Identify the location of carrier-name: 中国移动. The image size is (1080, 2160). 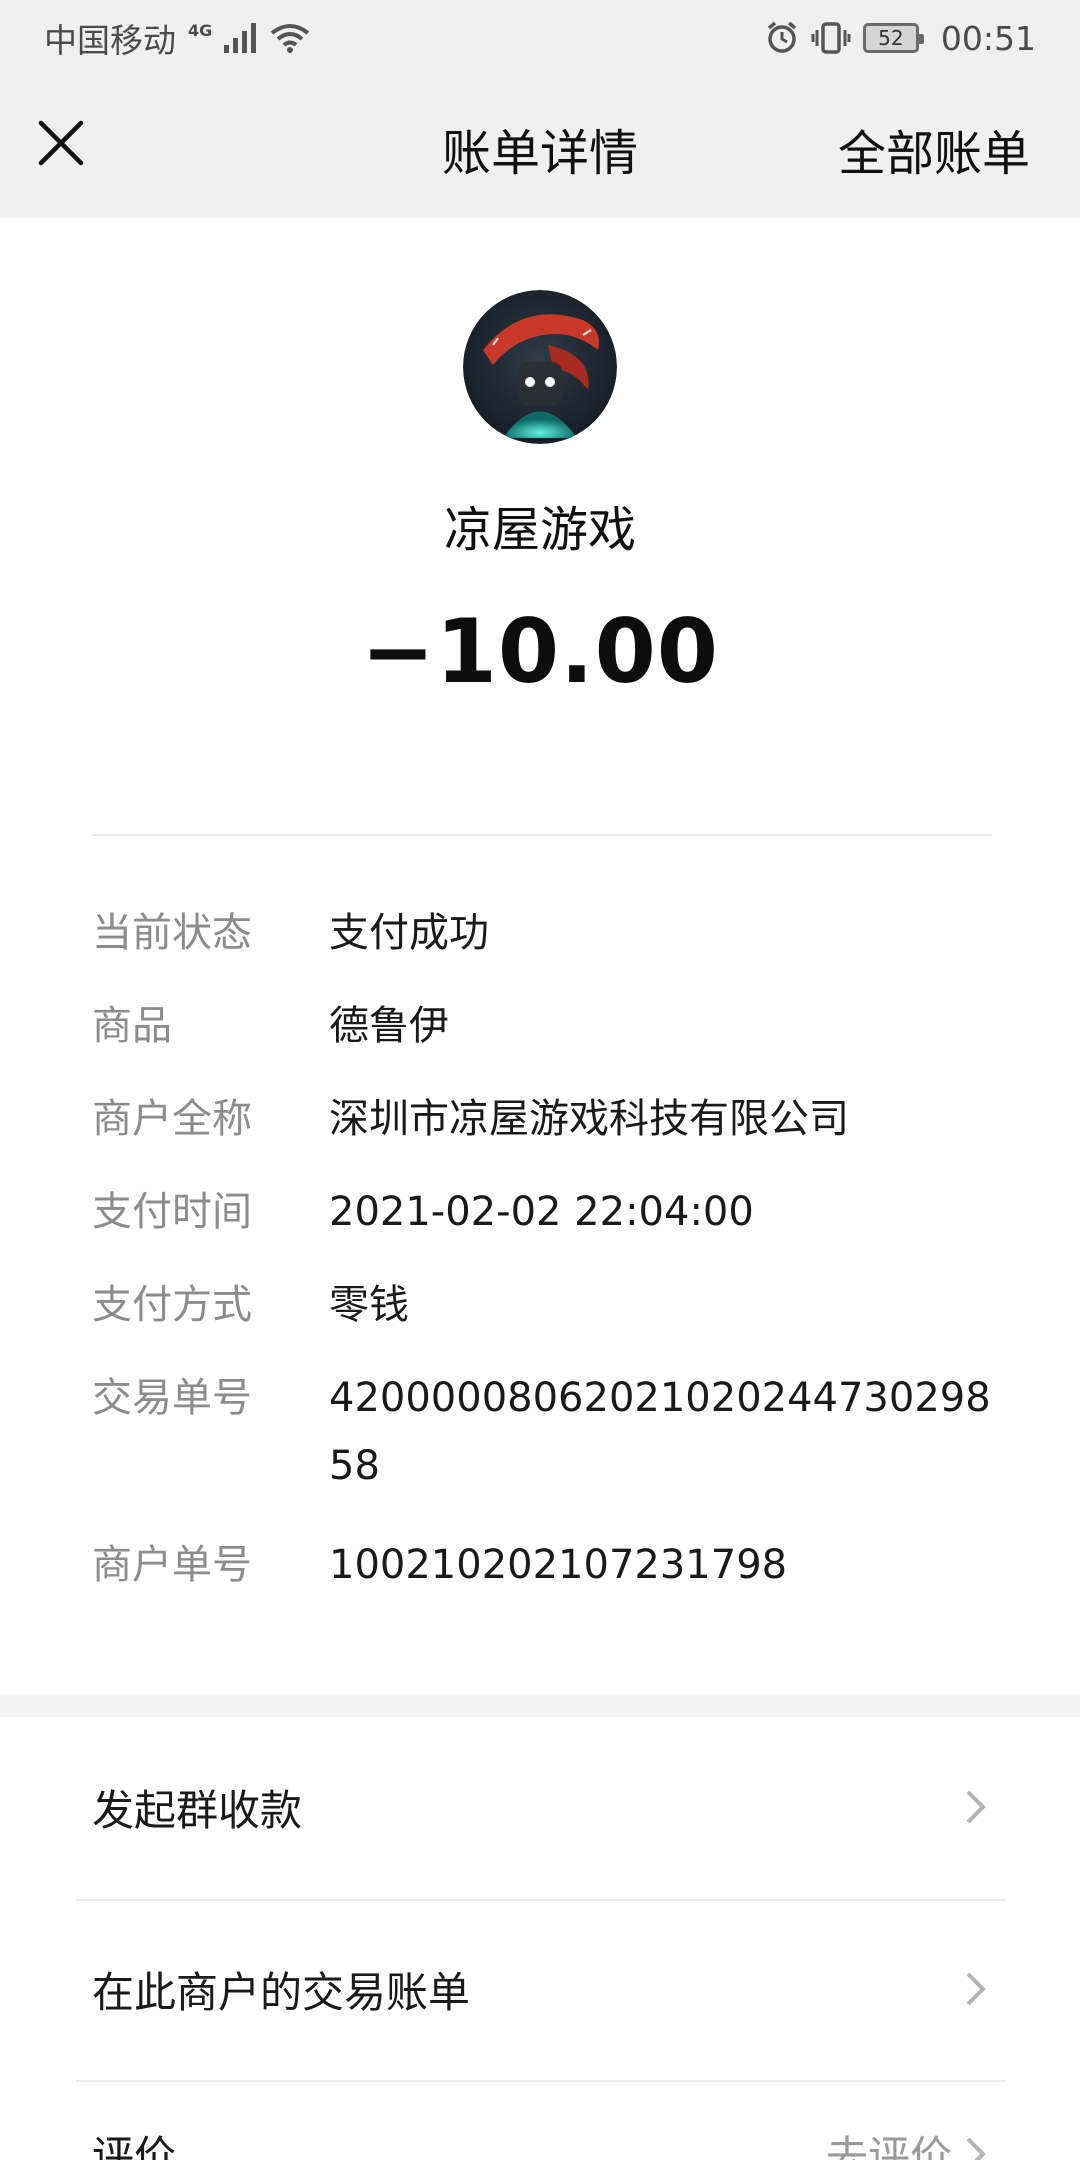
(110, 40).